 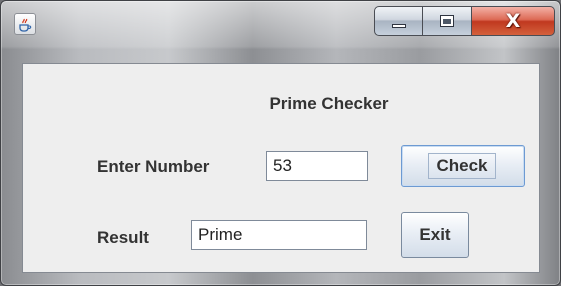 What do you see at coordinates (435, 235) in the screenshot?
I see `exit-button: Exit` at bounding box center [435, 235].